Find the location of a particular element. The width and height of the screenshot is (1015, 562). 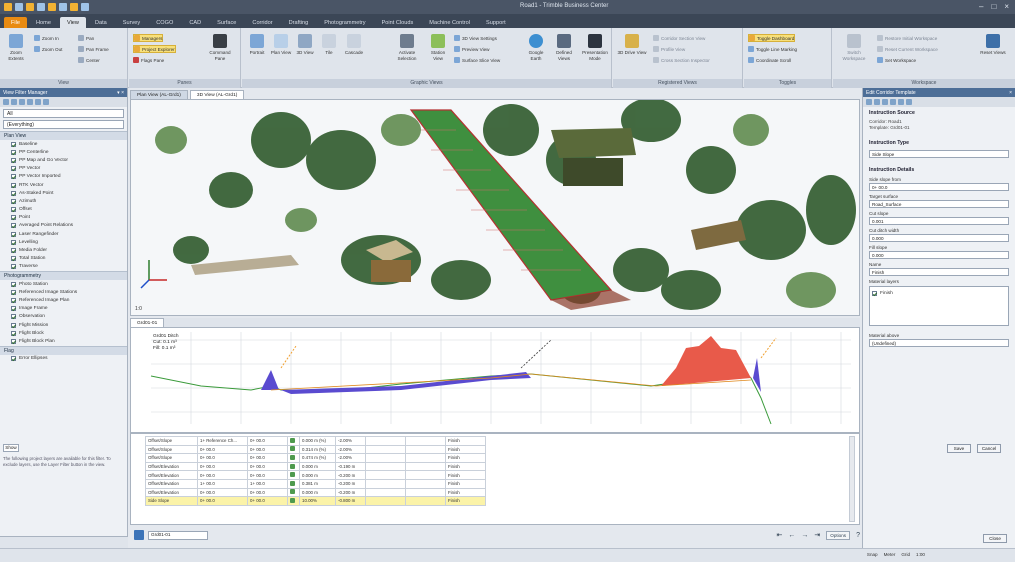

tab-profile: Grd01-01 is located at coordinates (147, 322).